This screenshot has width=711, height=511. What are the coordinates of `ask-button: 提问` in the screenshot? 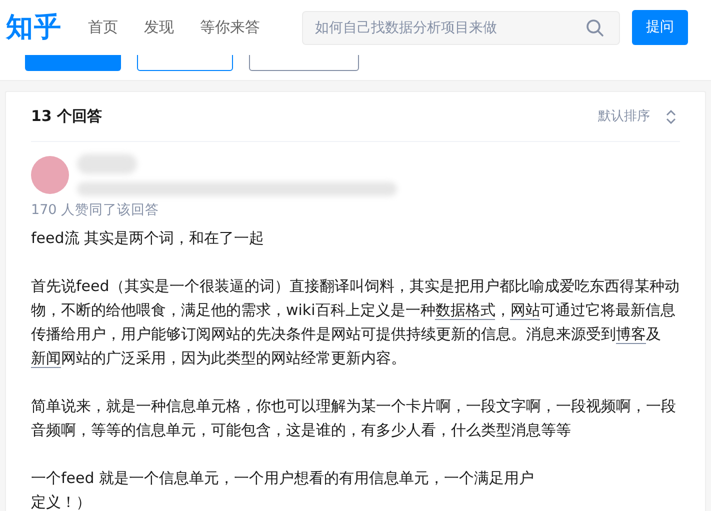 It's located at (660, 27).